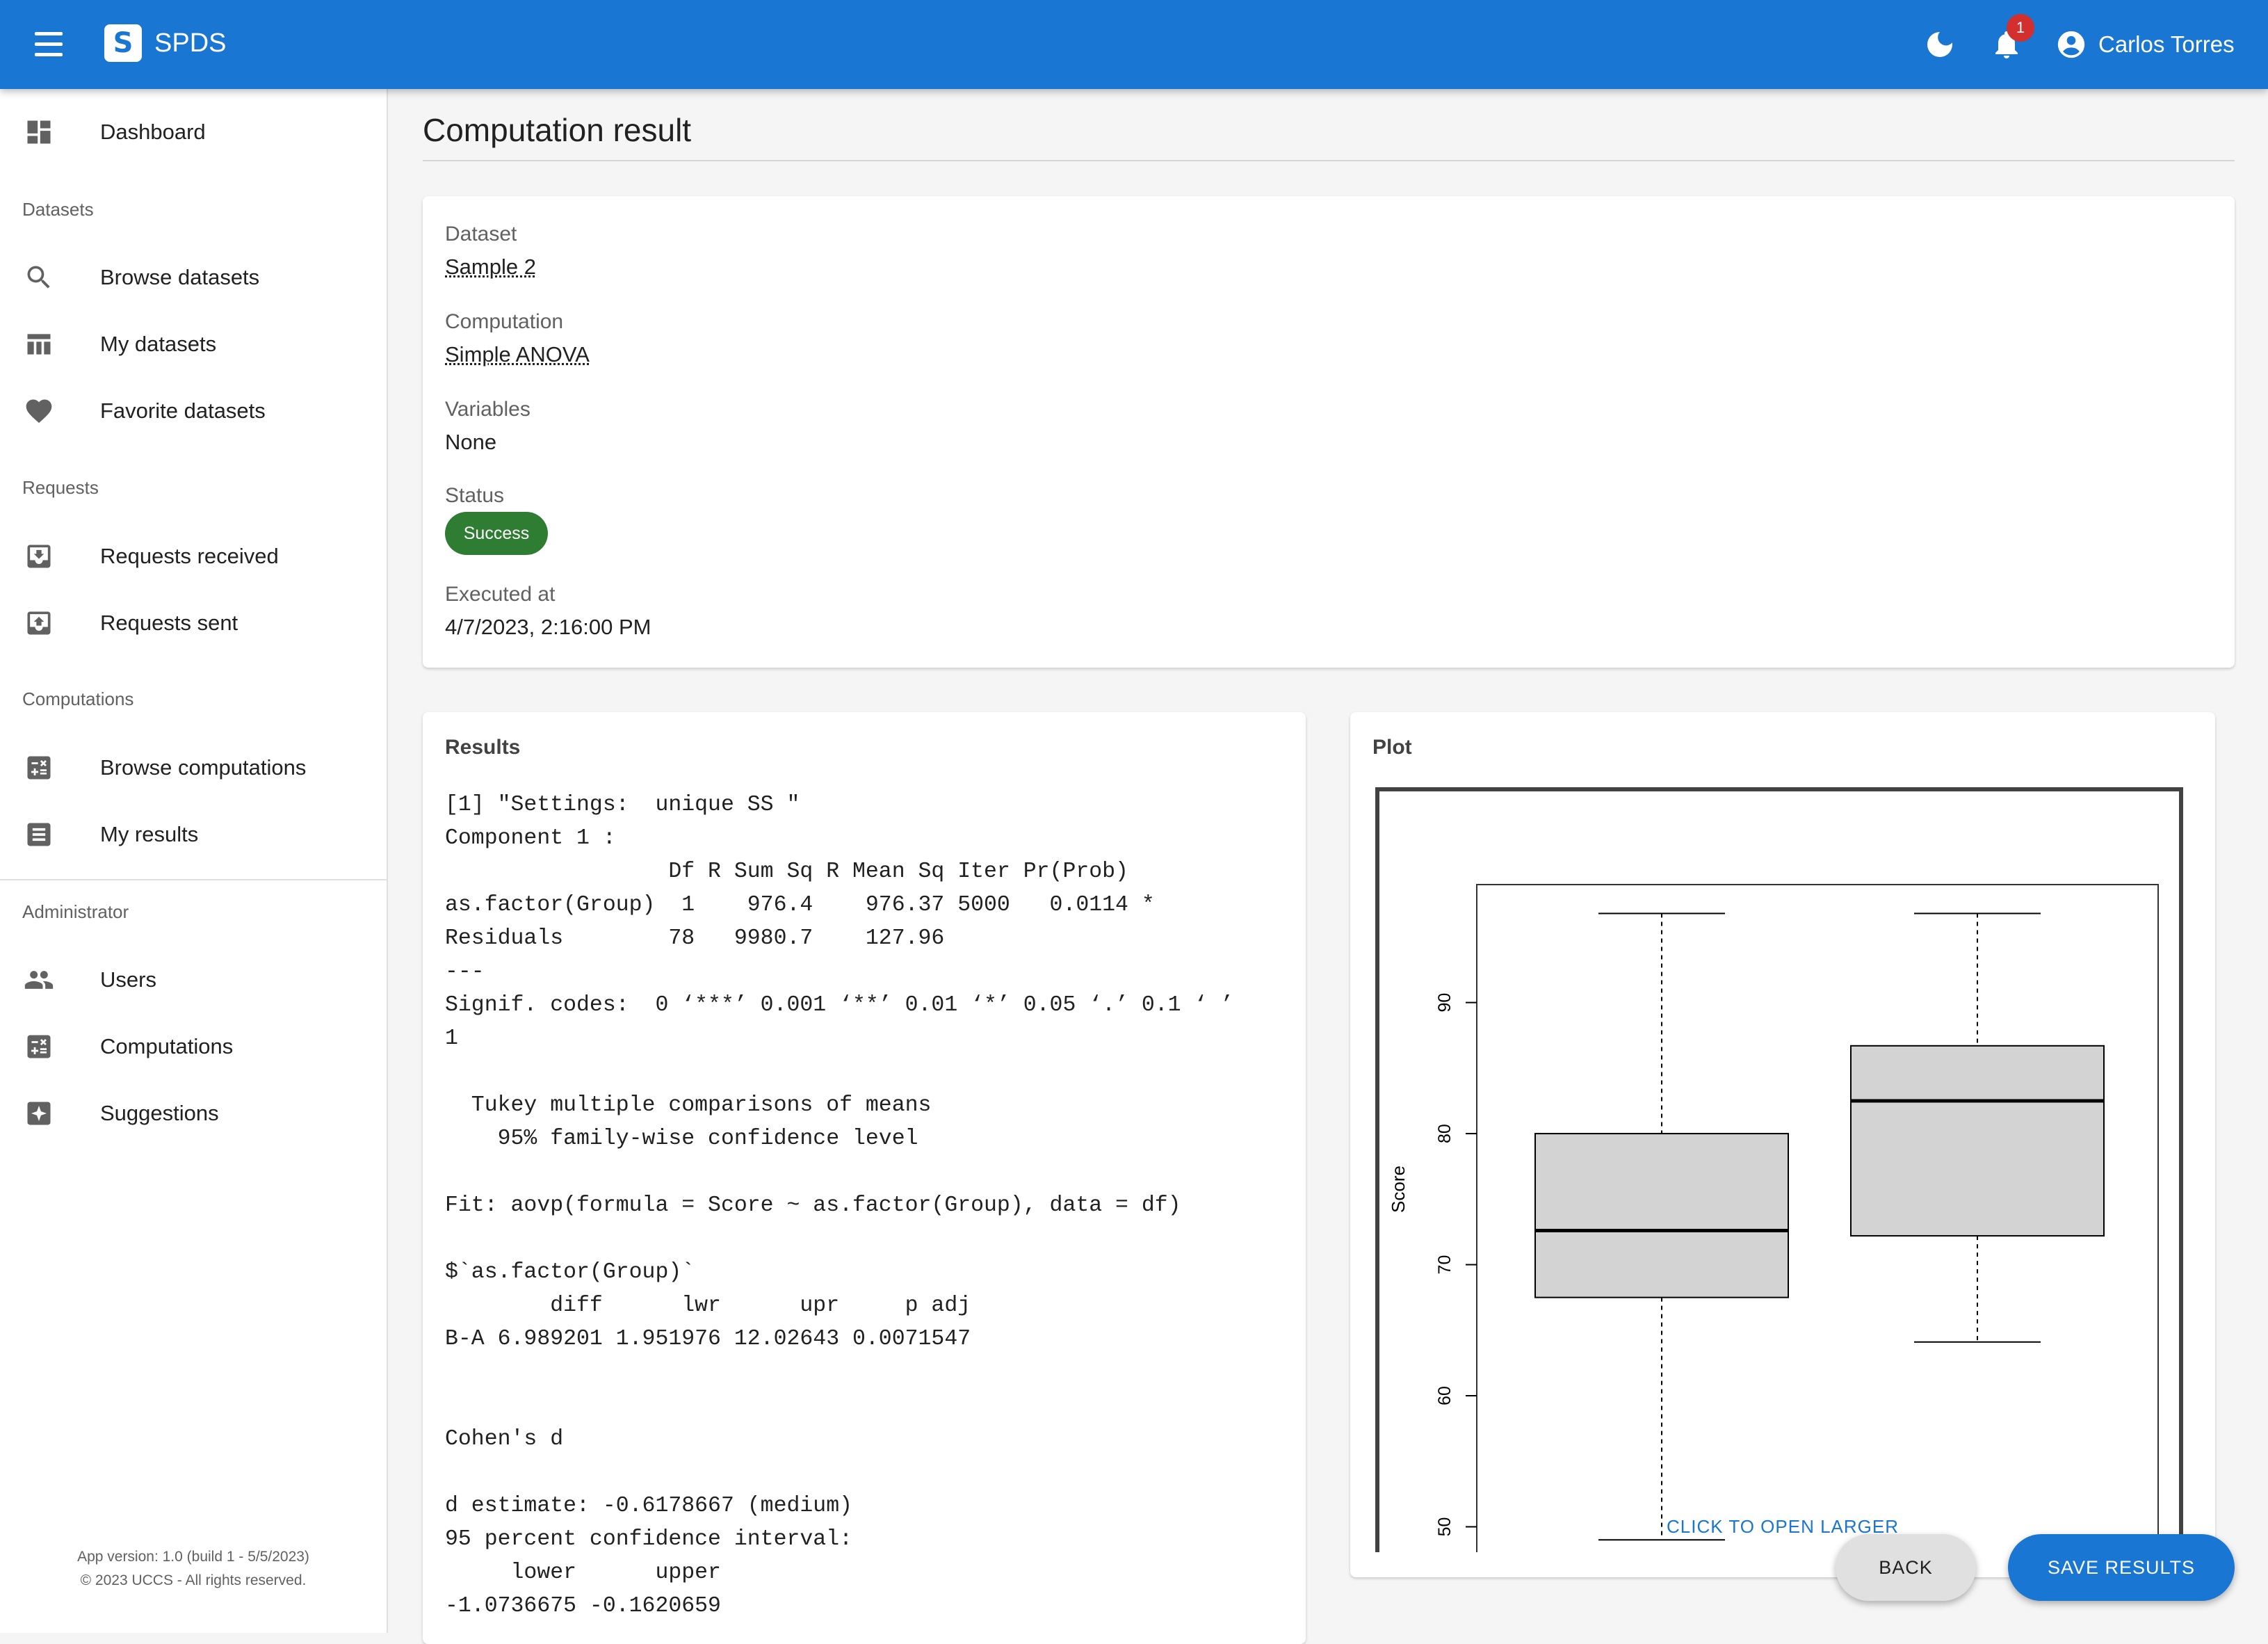  I want to click on sidebar-item-users: Users, so click(193, 980).